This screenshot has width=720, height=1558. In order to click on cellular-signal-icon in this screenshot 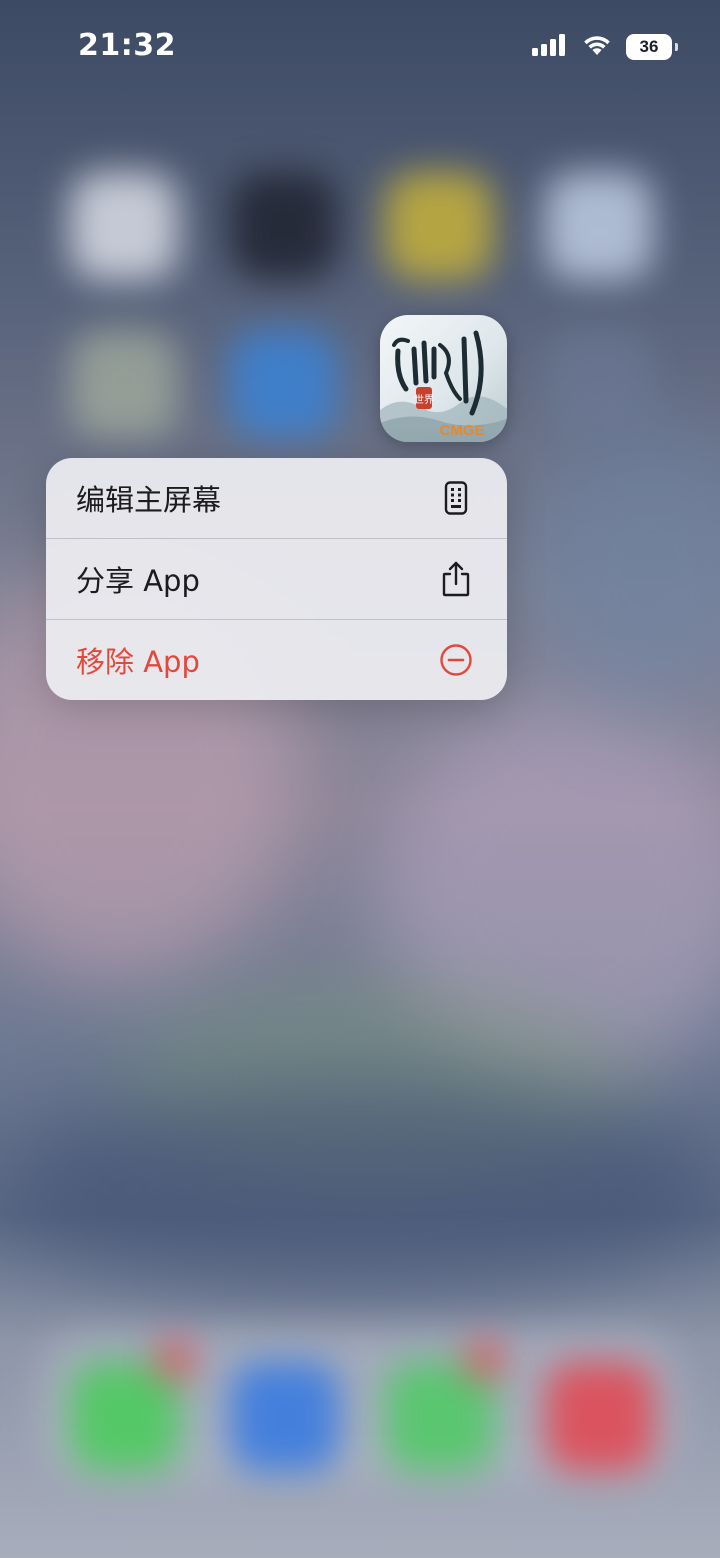, I will do `click(550, 47)`.